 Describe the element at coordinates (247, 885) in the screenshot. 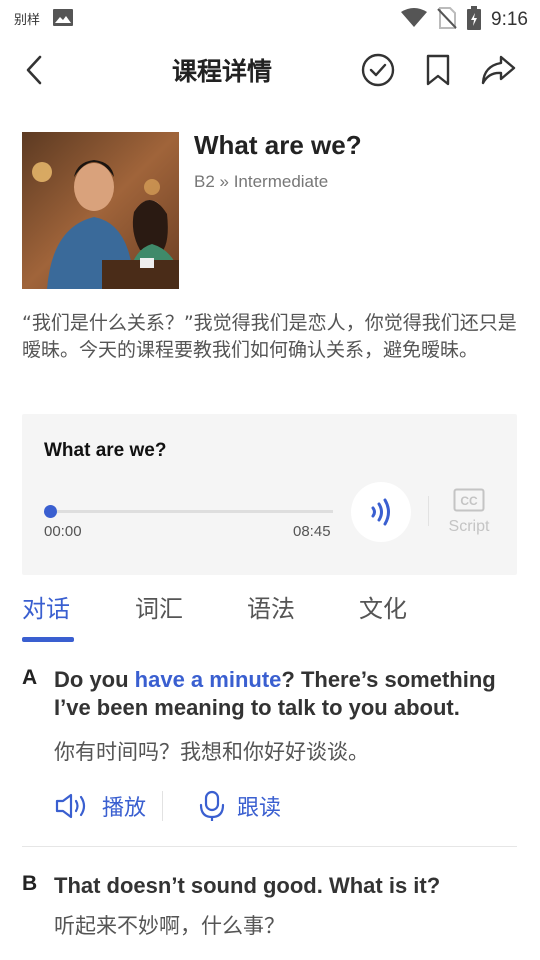

I see `english-sentence: That doesn’t sound good. What is it?` at that location.